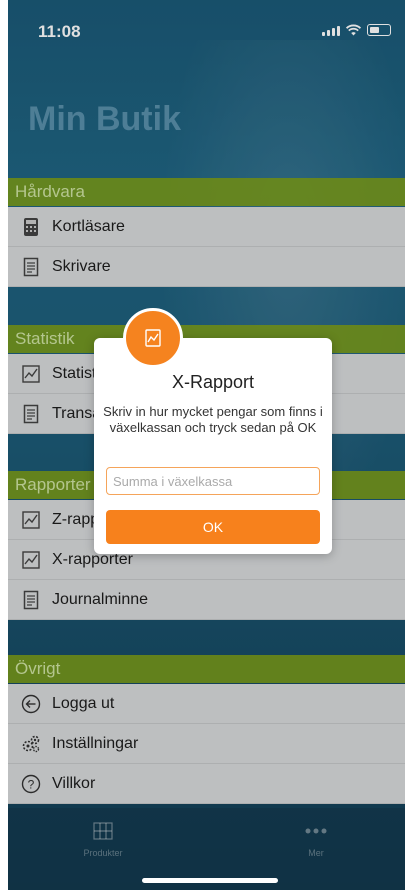 The image size is (413, 890). I want to click on dialog-badge, so click(153, 338).